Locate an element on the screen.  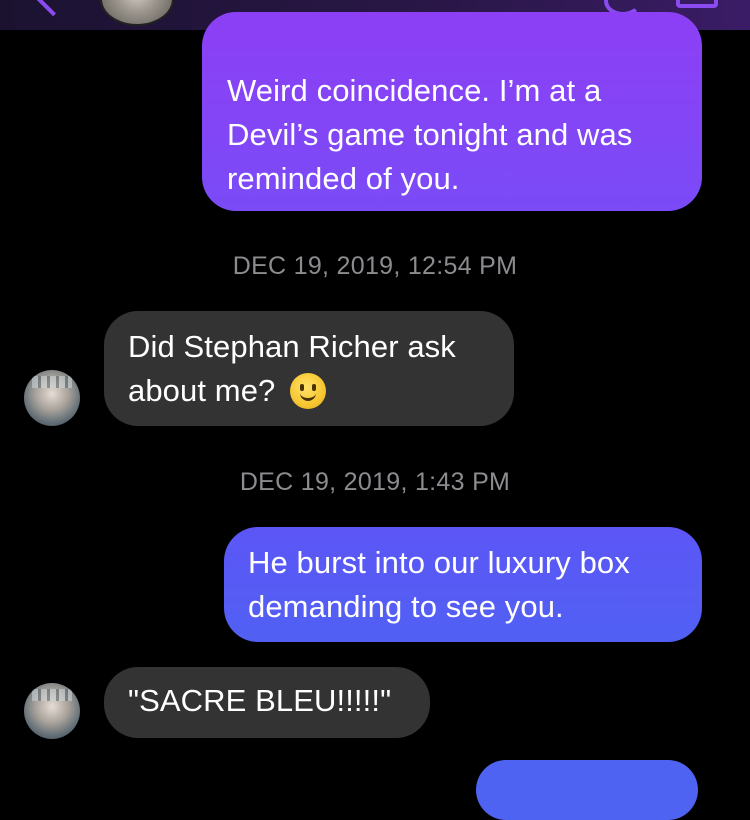
message-text-line-with-emoji: about me? is located at coordinates (309, 391).